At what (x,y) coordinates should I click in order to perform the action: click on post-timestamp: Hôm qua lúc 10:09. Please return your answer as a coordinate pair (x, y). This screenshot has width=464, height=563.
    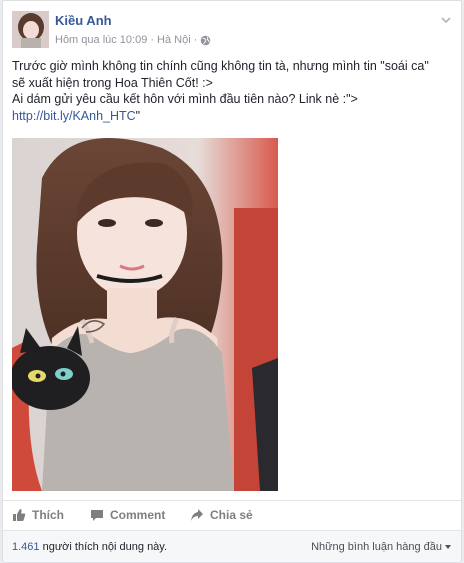
    Looking at the image, I should click on (101, 40).